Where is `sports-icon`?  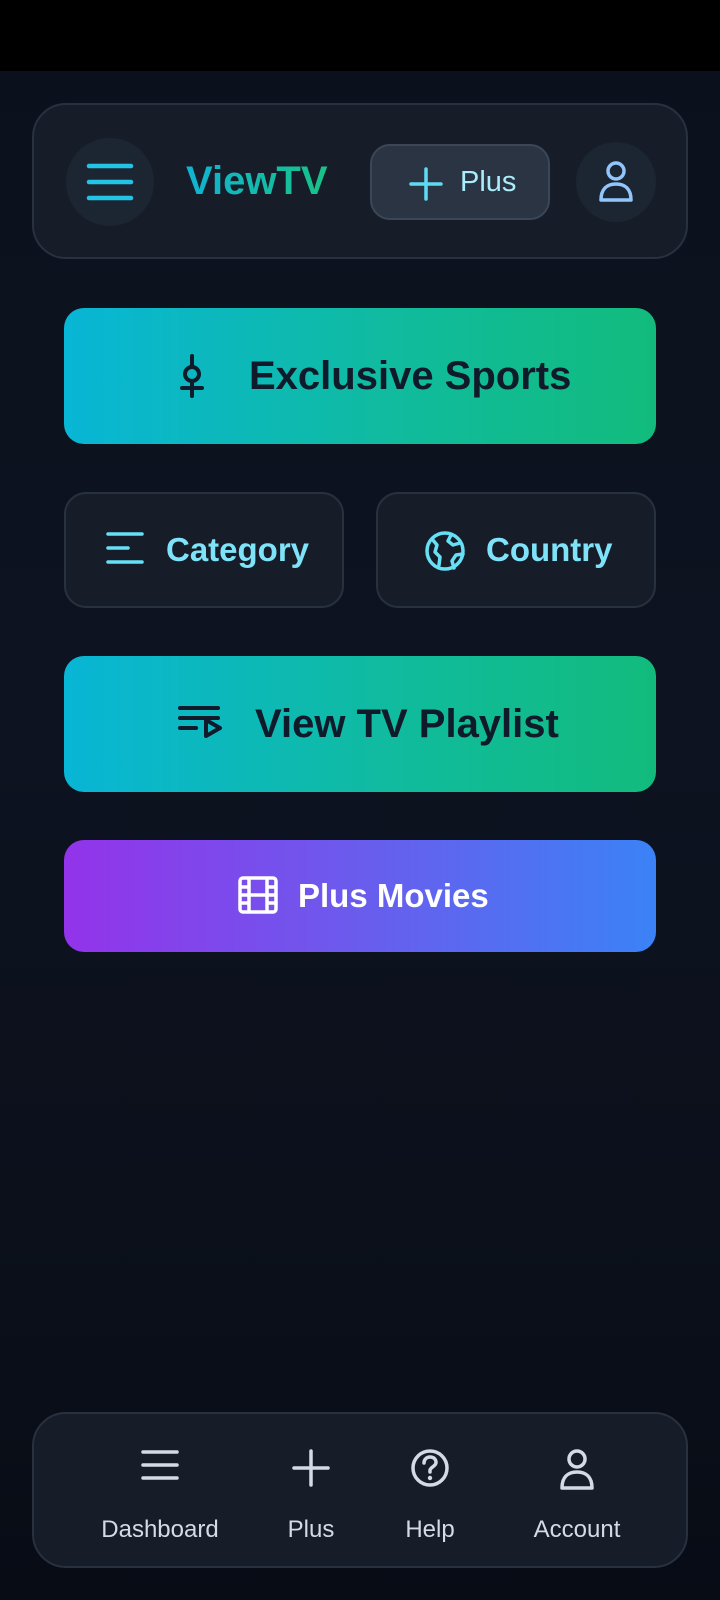 sports-icon is located at coordinates (192, 376).